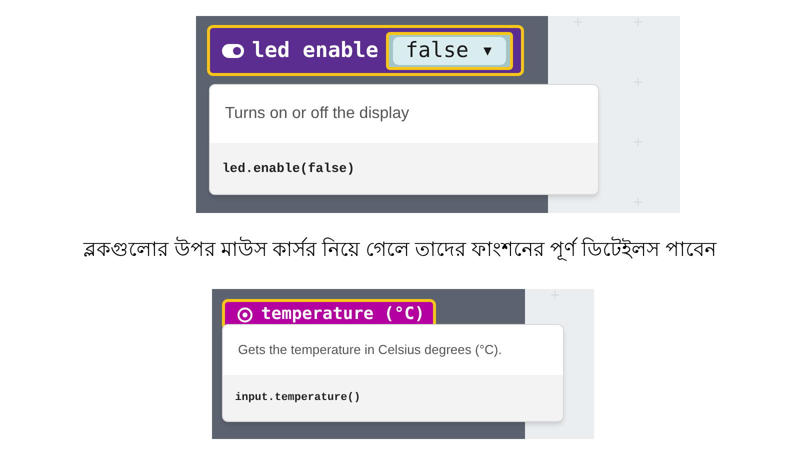  Describe the element at coordinates (370, 350) in the screenshot. I see `tooltip-description: Gets the temperature in Celsius degrees (°C).` at that location.